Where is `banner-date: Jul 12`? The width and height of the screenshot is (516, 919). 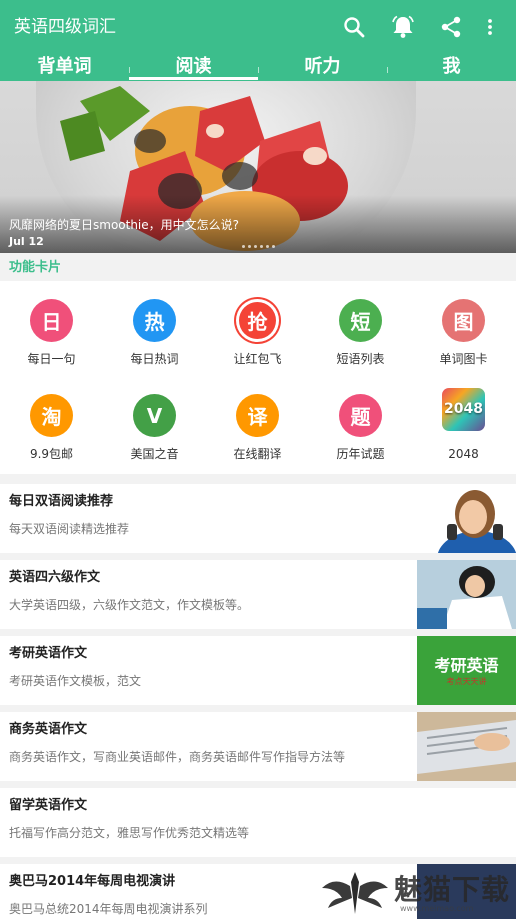 banner-date: Jul 12 is located at coordinates (26, 241).